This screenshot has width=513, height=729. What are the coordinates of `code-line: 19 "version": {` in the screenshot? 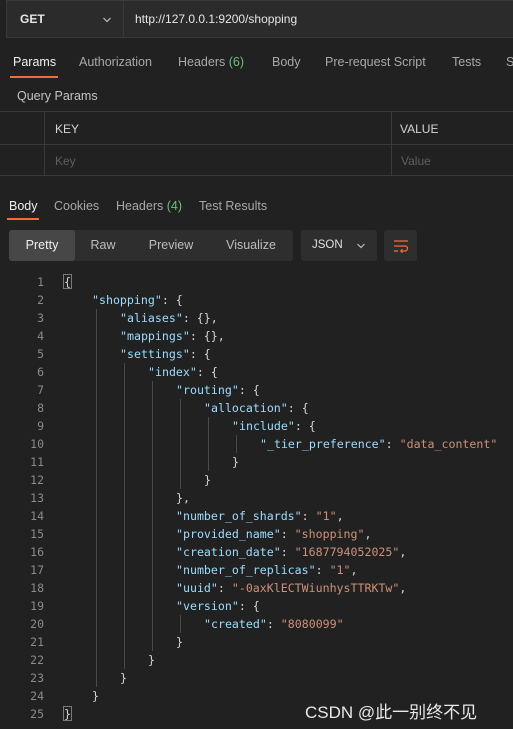 It's located at (256, 606).